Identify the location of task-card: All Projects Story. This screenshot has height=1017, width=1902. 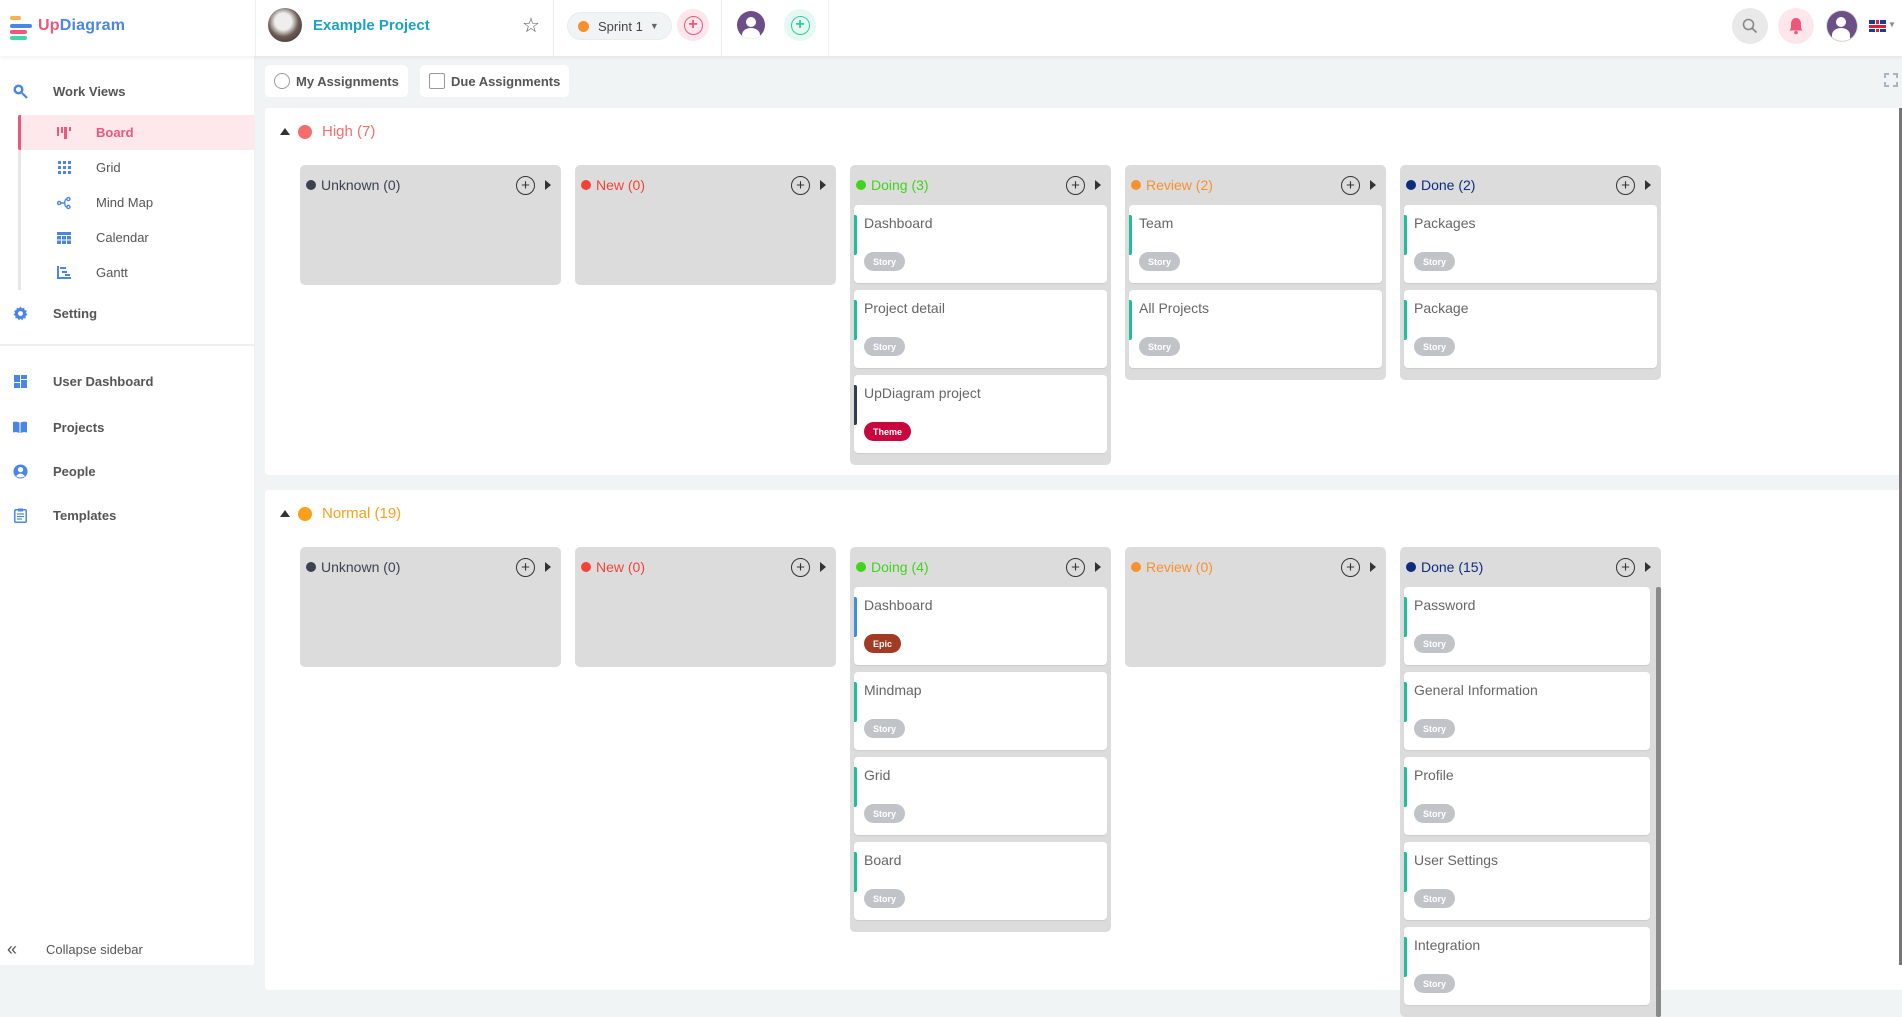
(1255, 329).